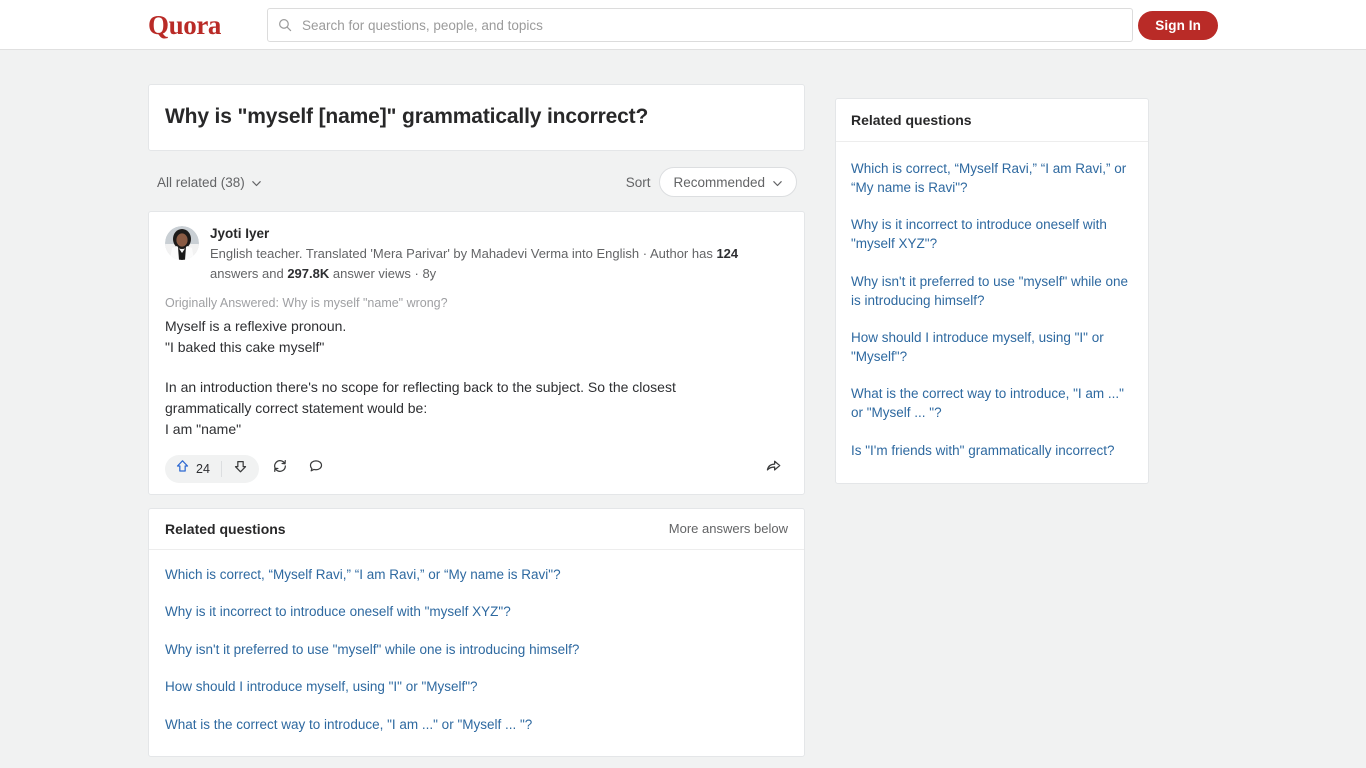 The image size is (1366, 768). Describe the element at coordinates (499, 234) in the screenshot. I see `author-name: Jyoti Iyer` at that location.